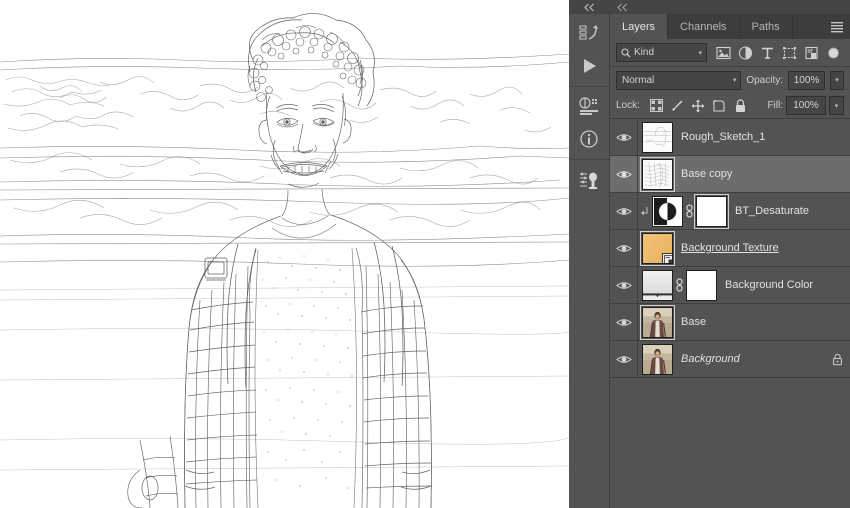  I want to click on fill-input: 100%, so click(806, 105).